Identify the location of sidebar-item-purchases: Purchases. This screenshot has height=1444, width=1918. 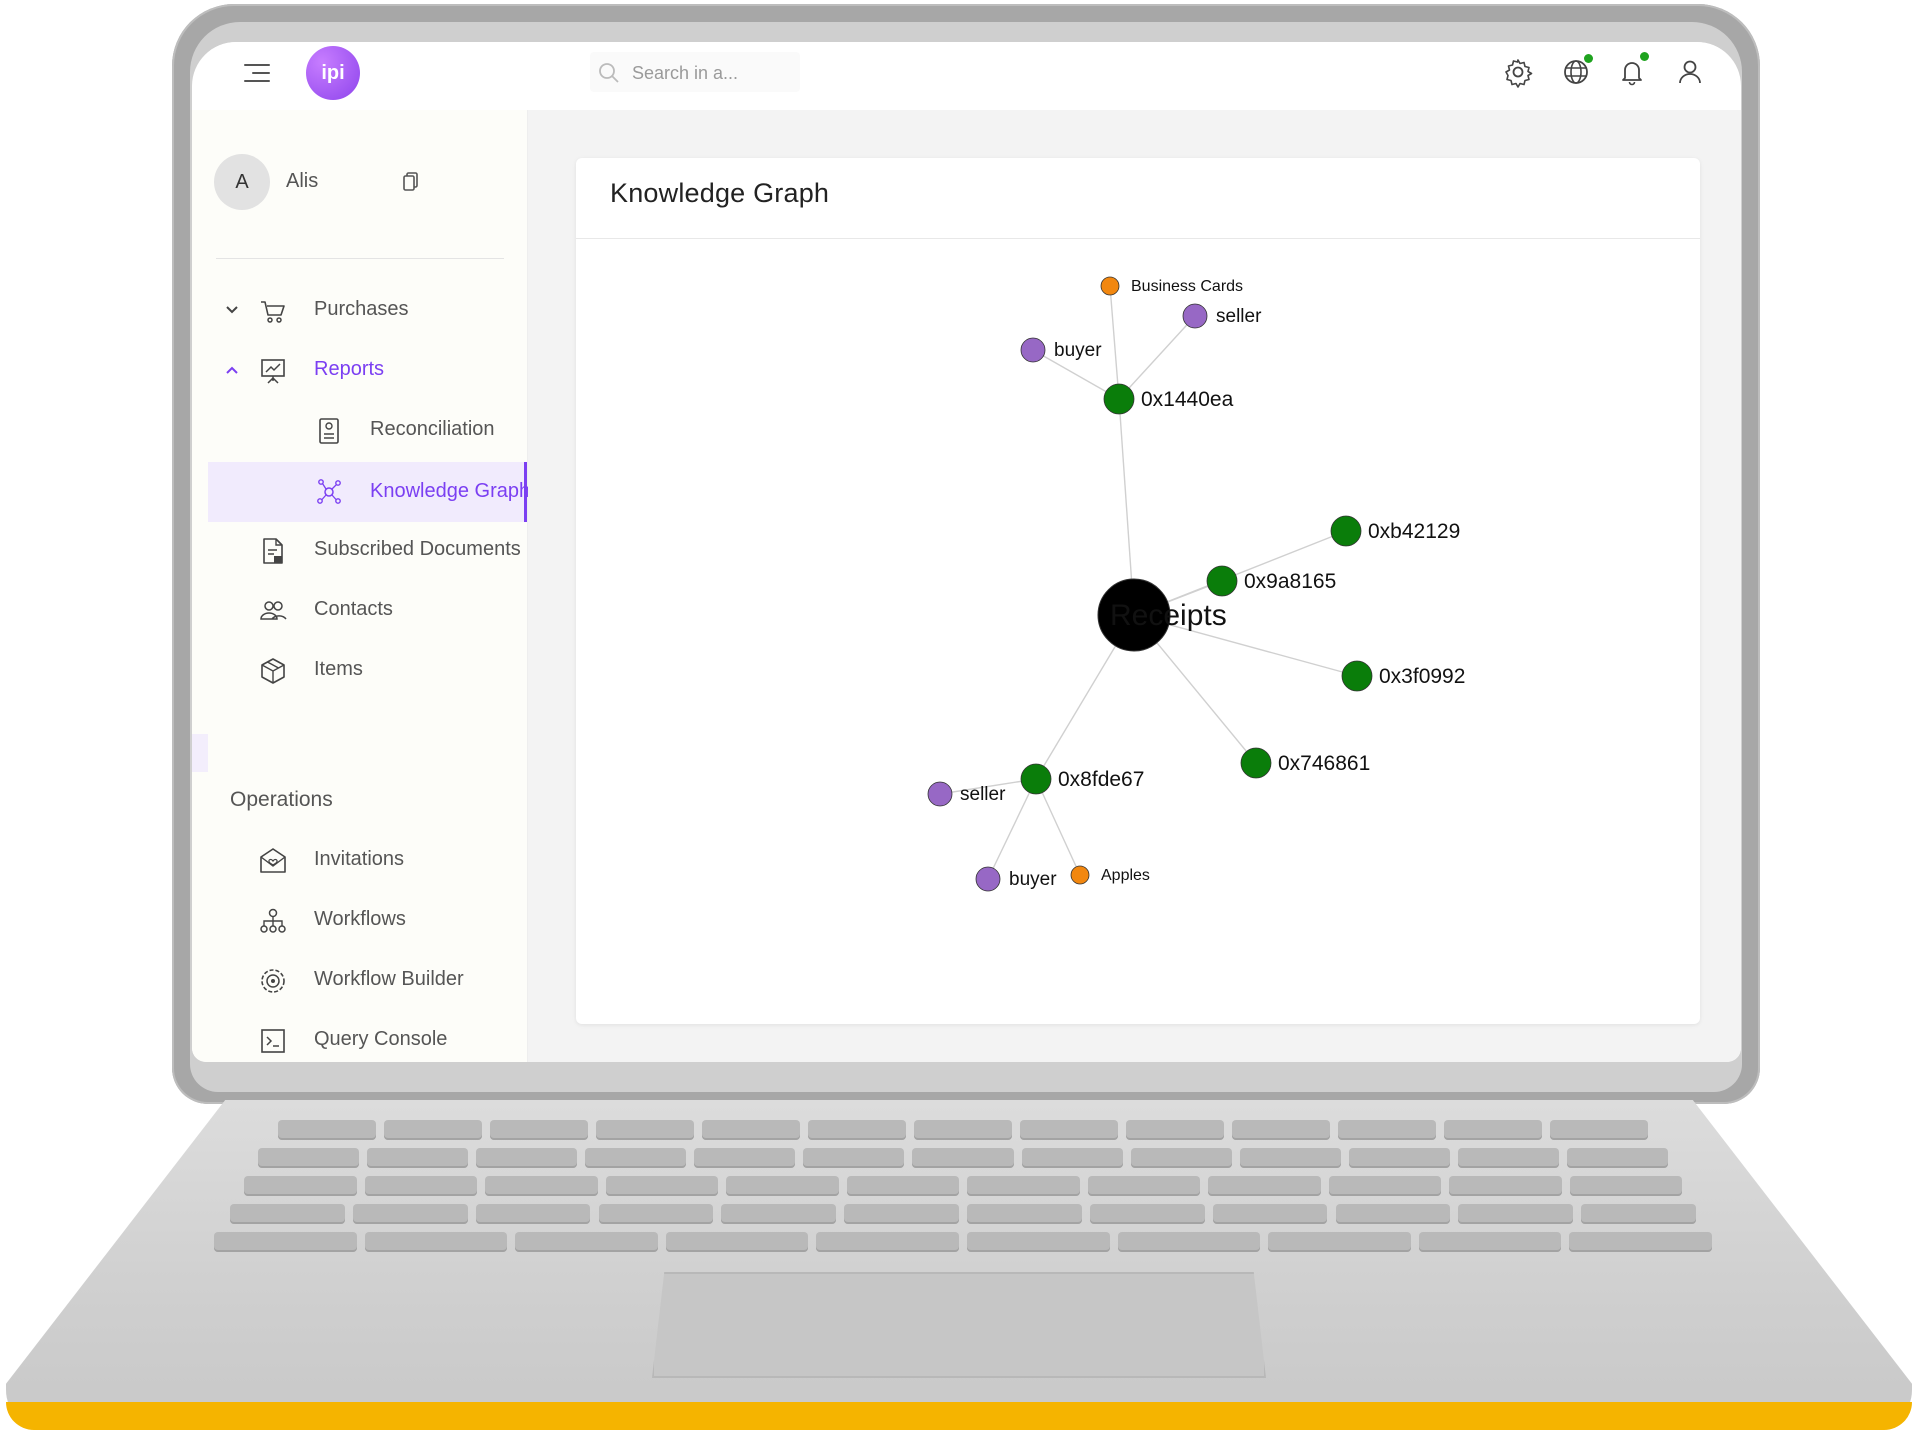
(367, 310).